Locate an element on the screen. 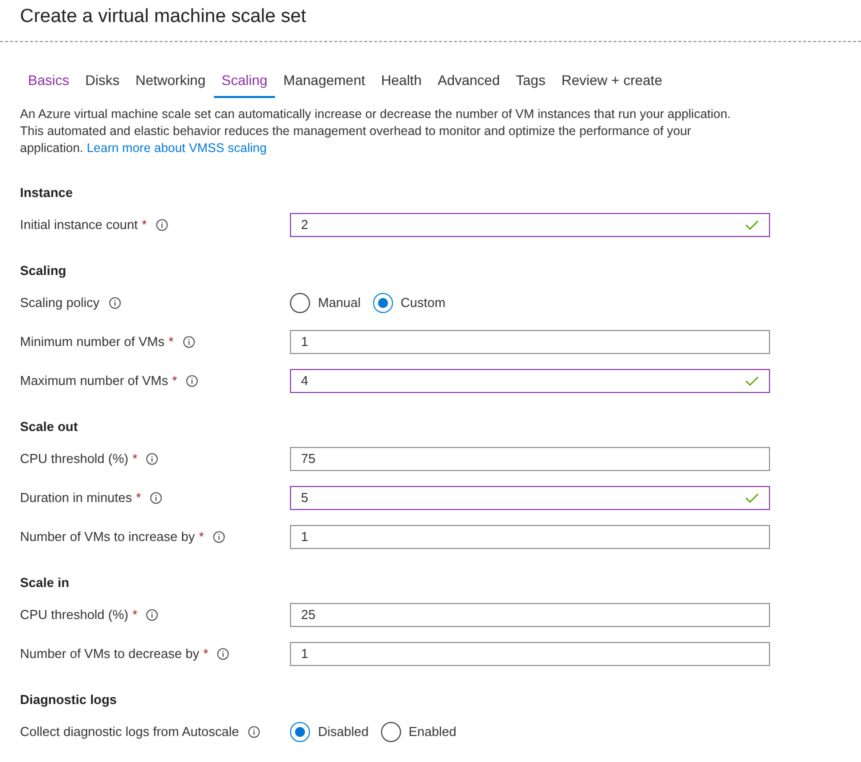 The height and width of the screenshot is (762, 861). field-label: Maximum number of VMs * is located at coordinates (99, 381).